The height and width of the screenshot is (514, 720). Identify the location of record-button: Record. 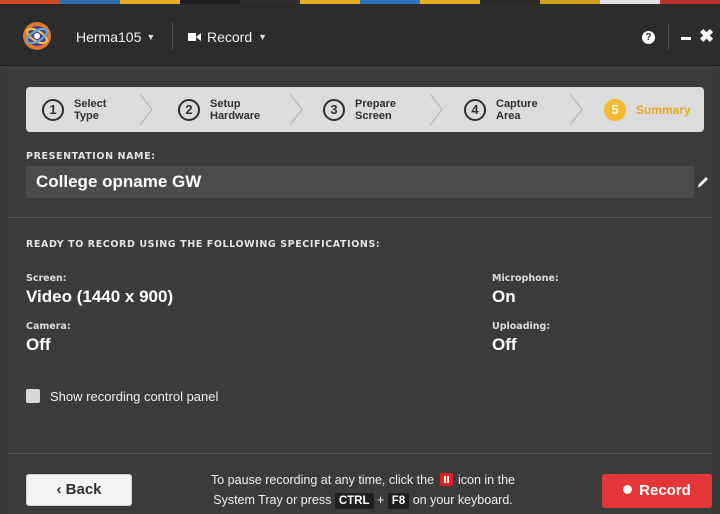
(657, 491).